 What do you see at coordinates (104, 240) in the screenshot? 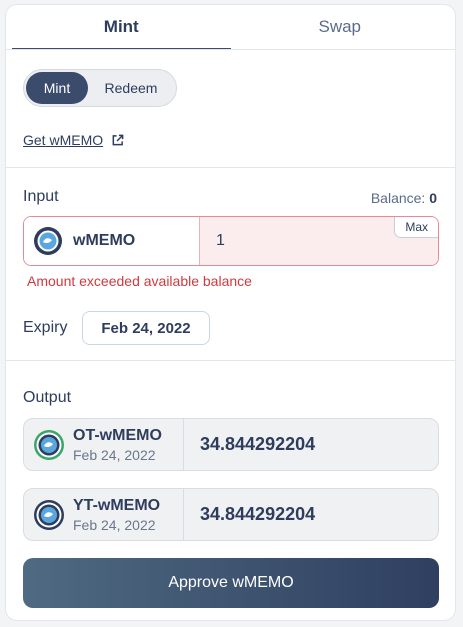
I see `token-name: wMEMO` at bounding box center [104, 240].